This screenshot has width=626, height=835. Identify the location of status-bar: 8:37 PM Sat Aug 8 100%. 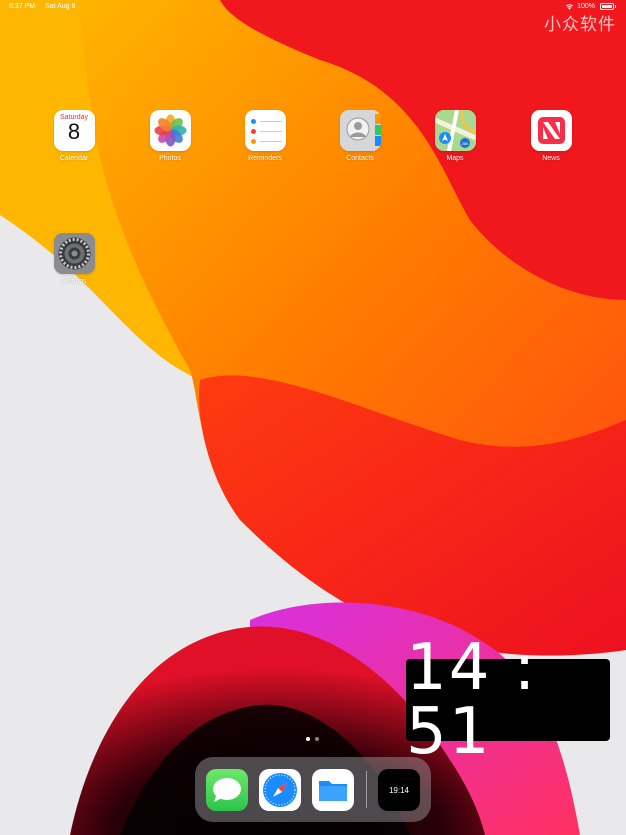
(313, 7).